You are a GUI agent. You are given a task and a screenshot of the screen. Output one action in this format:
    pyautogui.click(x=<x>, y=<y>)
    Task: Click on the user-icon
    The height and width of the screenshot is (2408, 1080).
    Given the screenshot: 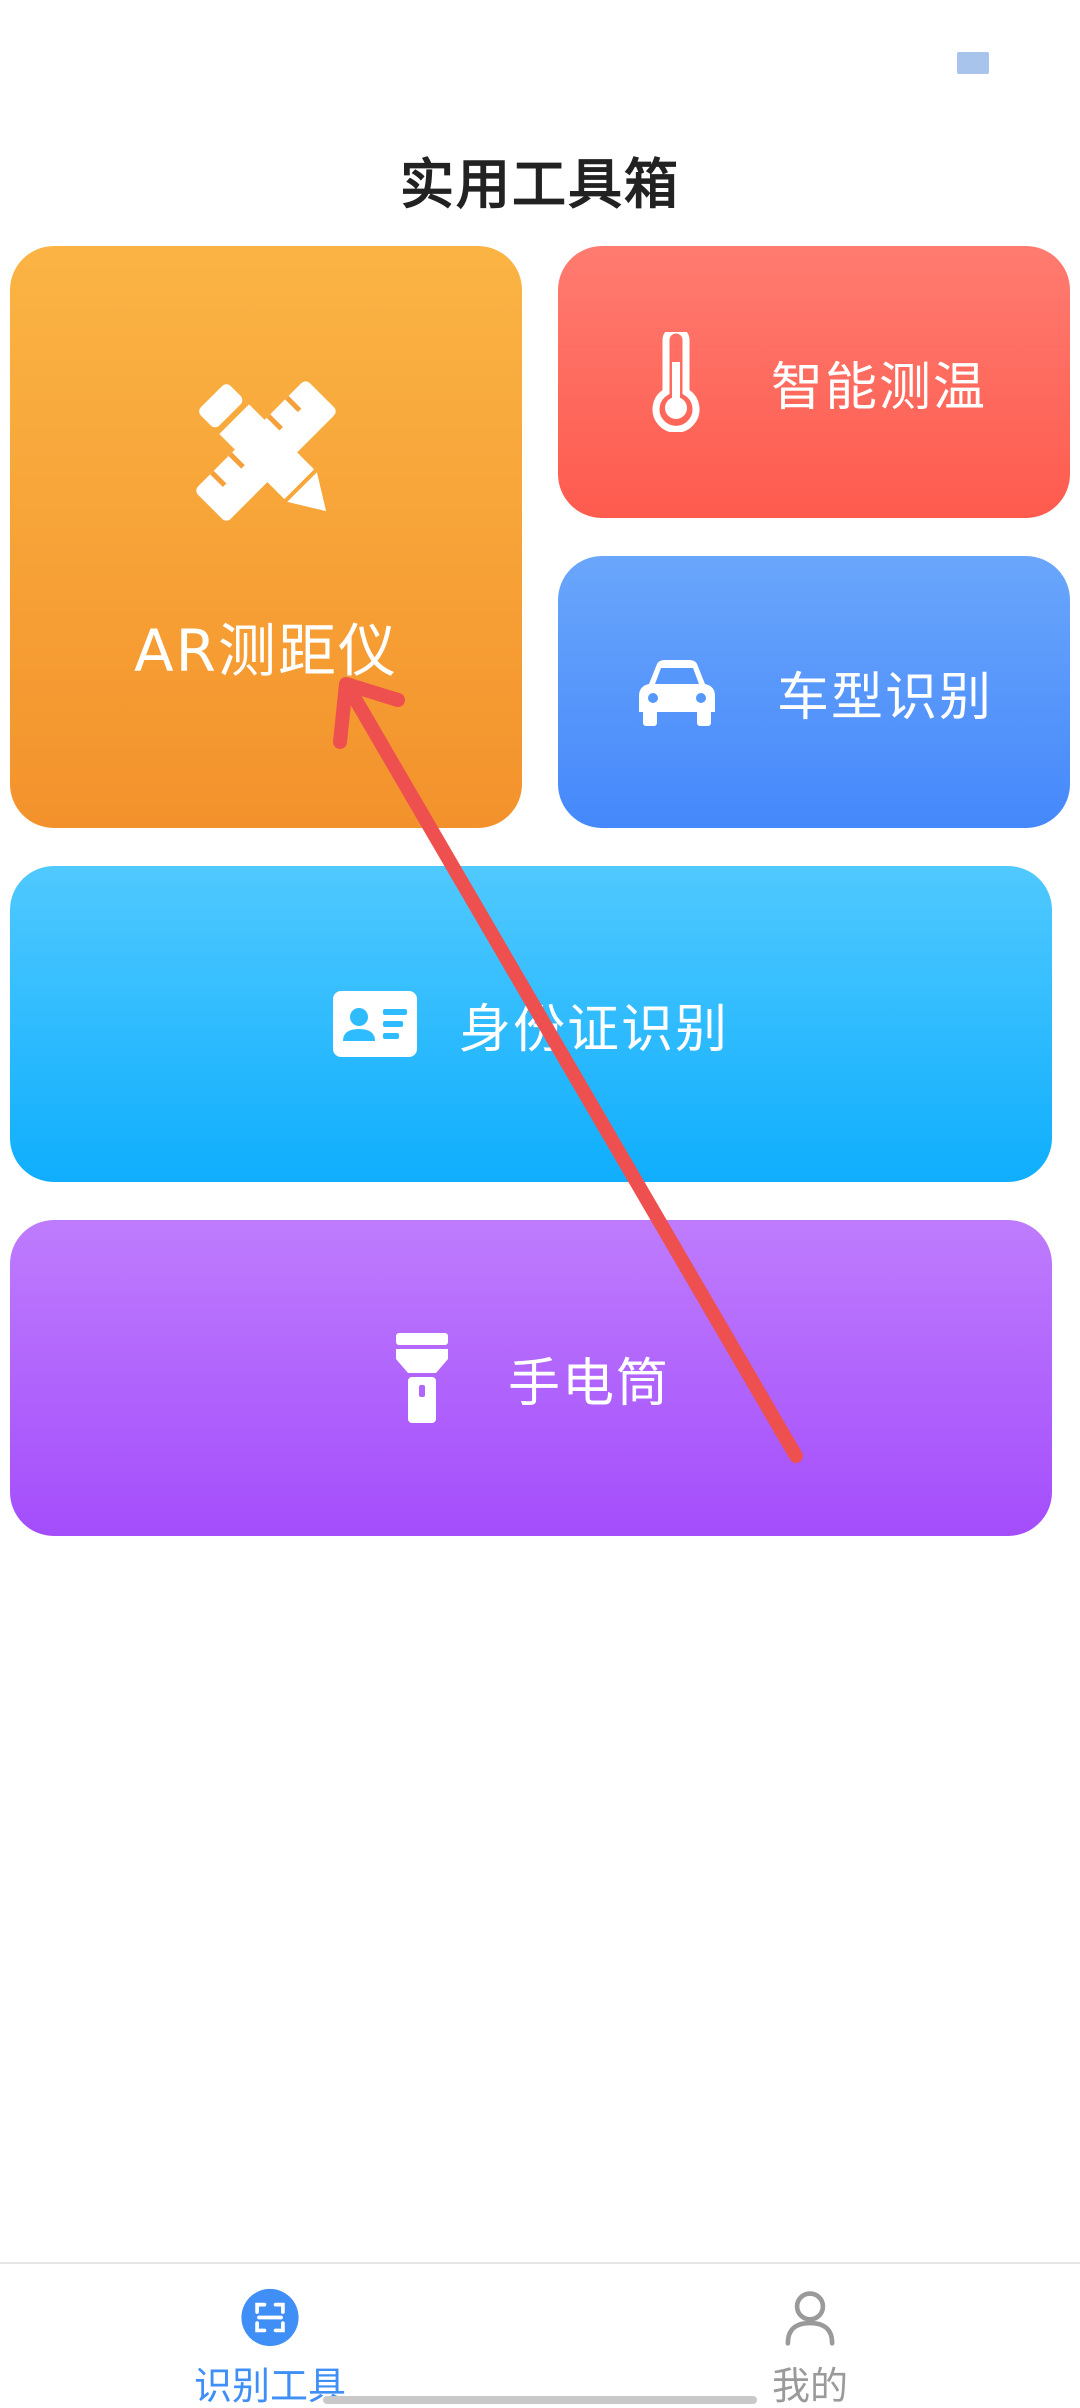 What is the action you would take?
    pyautogui.click(x=810, y=2318)
    